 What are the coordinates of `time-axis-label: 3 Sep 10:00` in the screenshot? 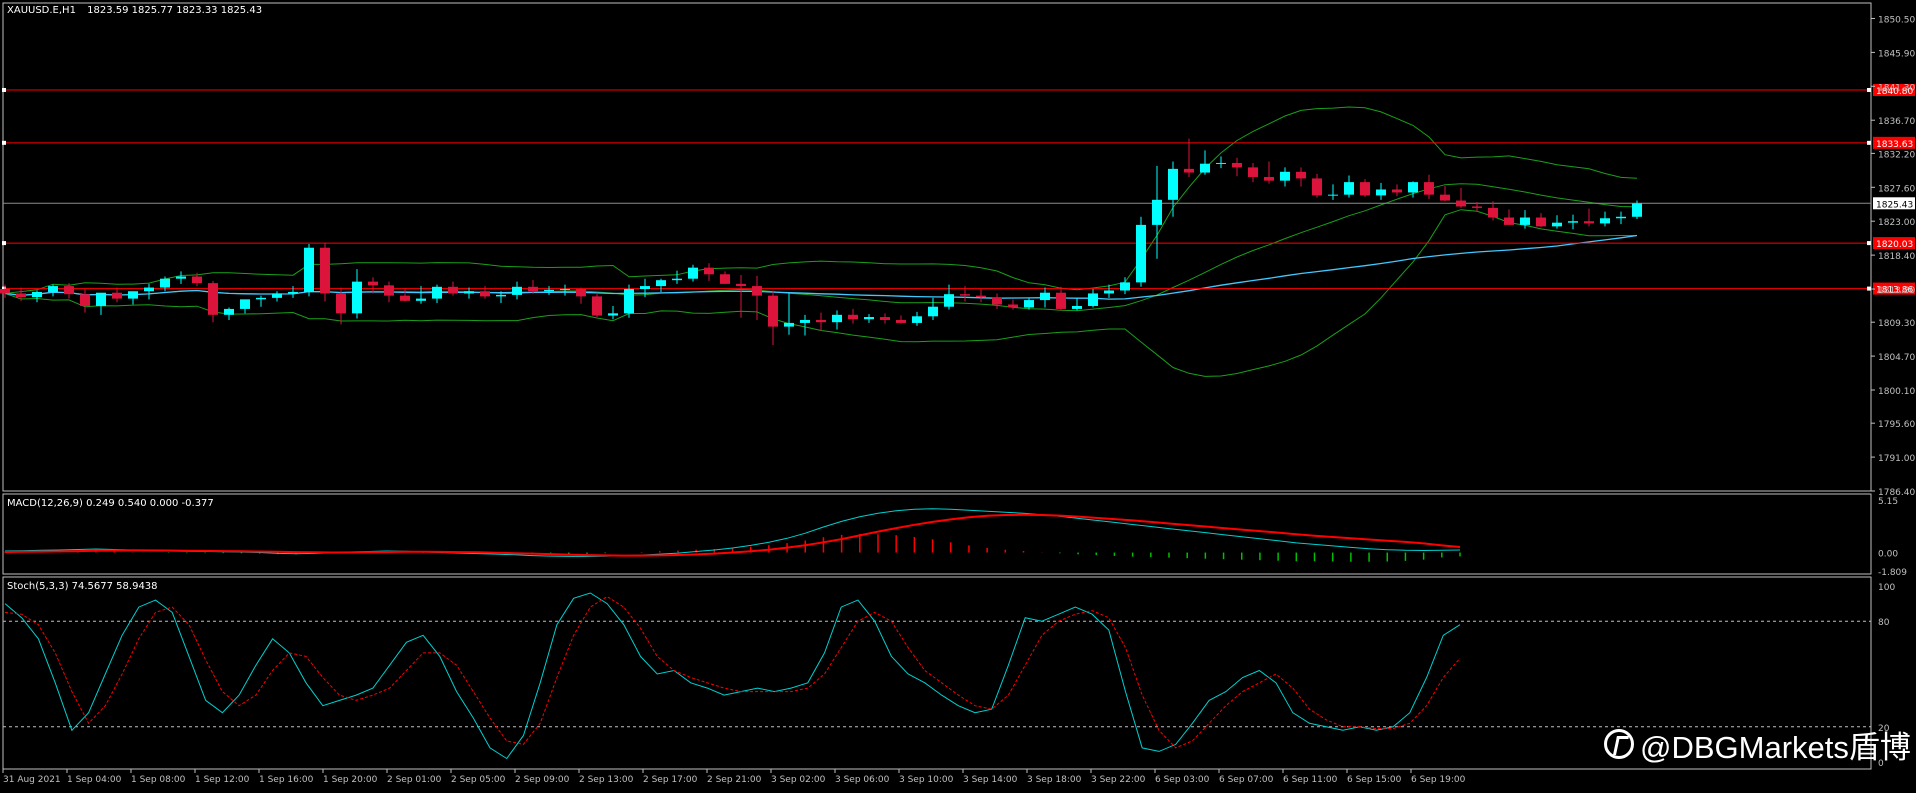 It's located at (926, 780).